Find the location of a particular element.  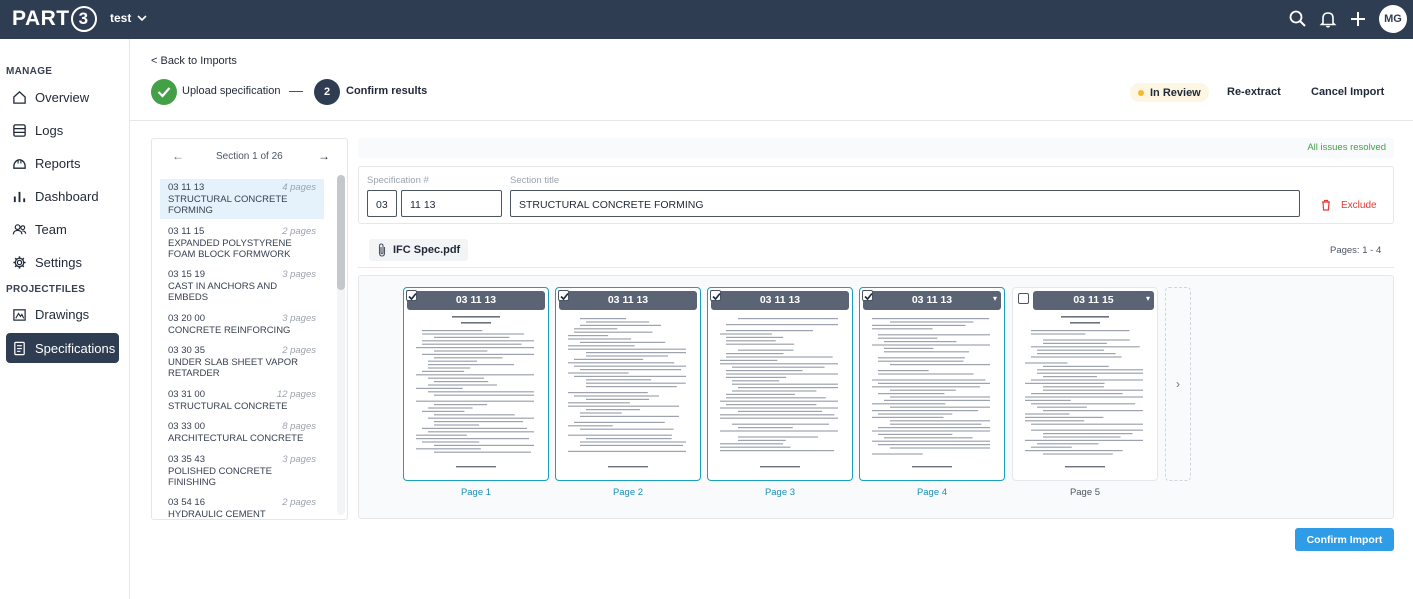

logs-icon is located at coordinates (19, 130).